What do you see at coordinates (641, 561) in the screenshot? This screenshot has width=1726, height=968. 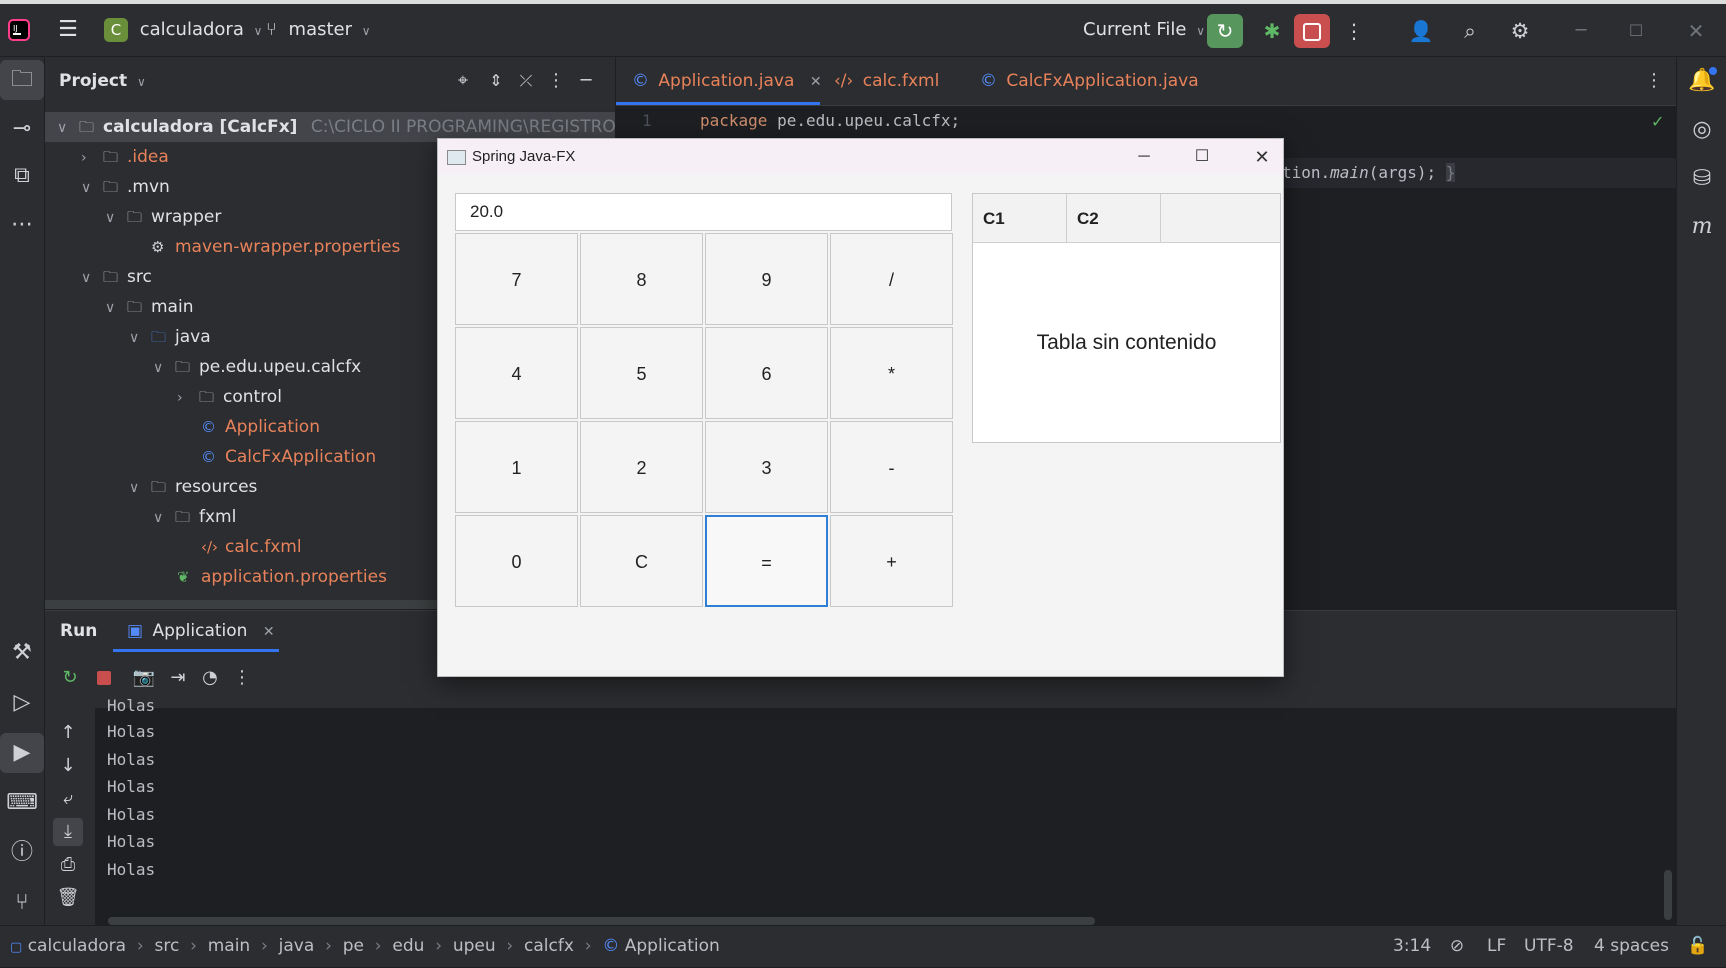 I see `key-clear-button: C` at bounding box center [641, 561].